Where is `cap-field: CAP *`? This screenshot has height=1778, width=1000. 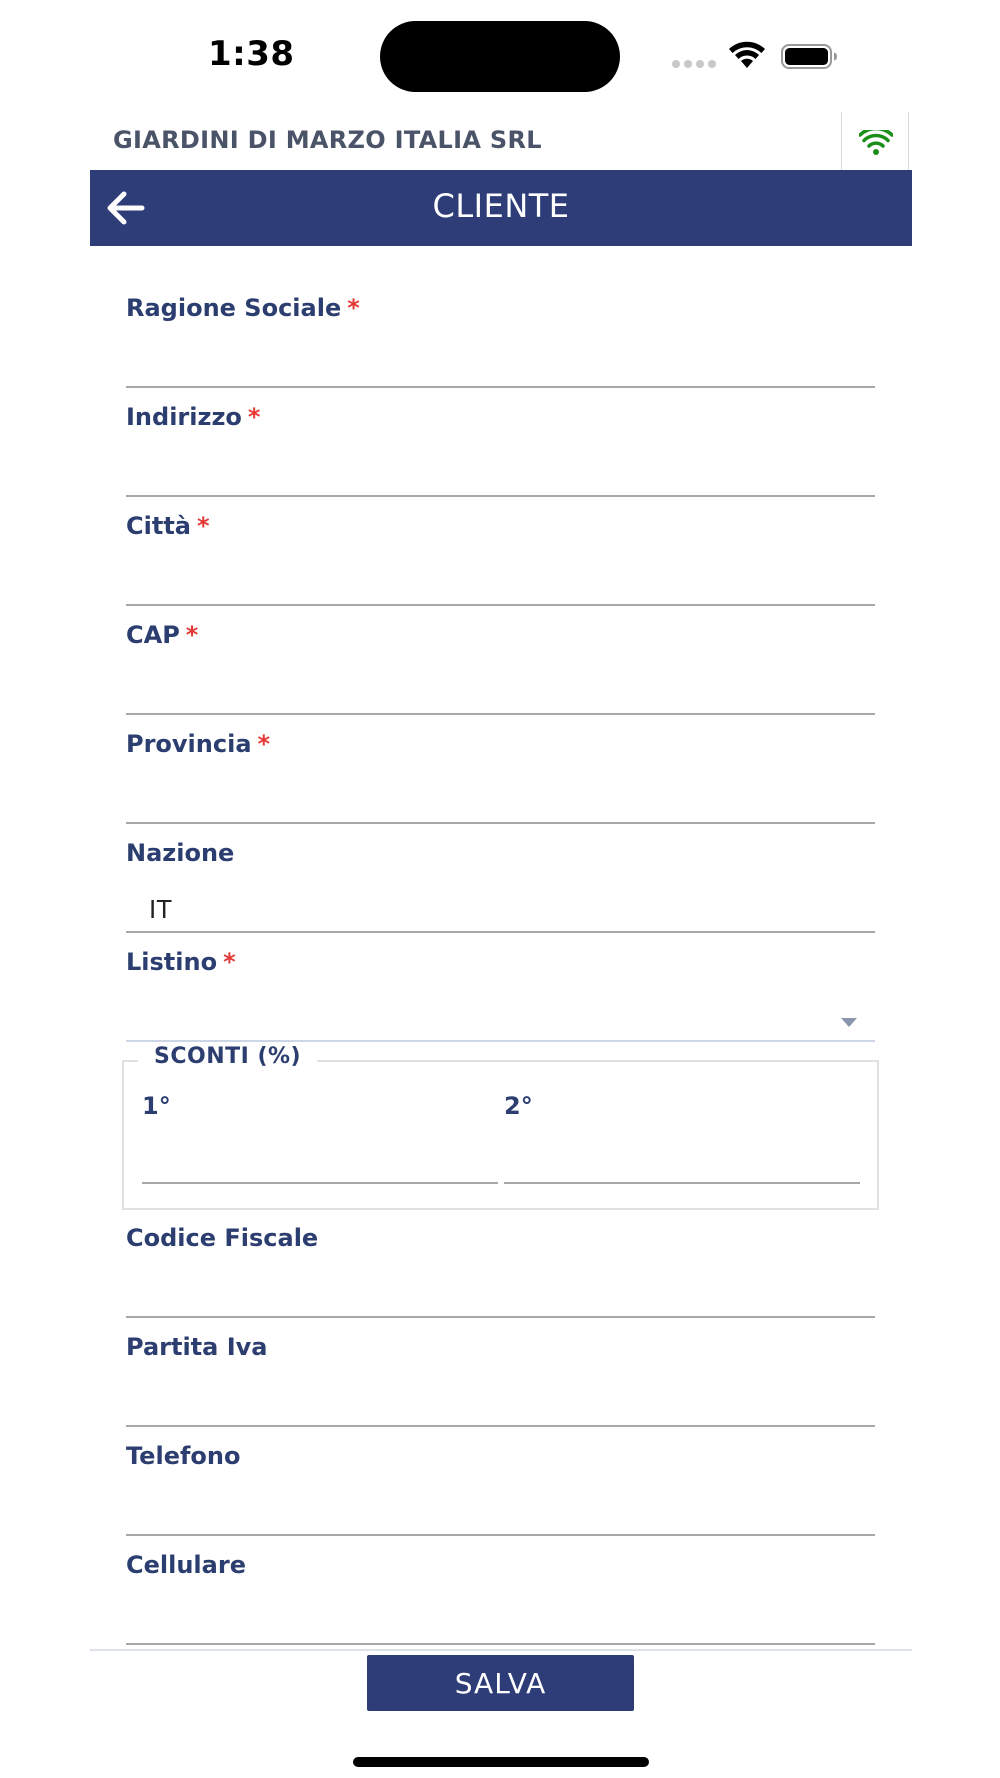 cap-field: CAP * is located at coordinates (500, 663).